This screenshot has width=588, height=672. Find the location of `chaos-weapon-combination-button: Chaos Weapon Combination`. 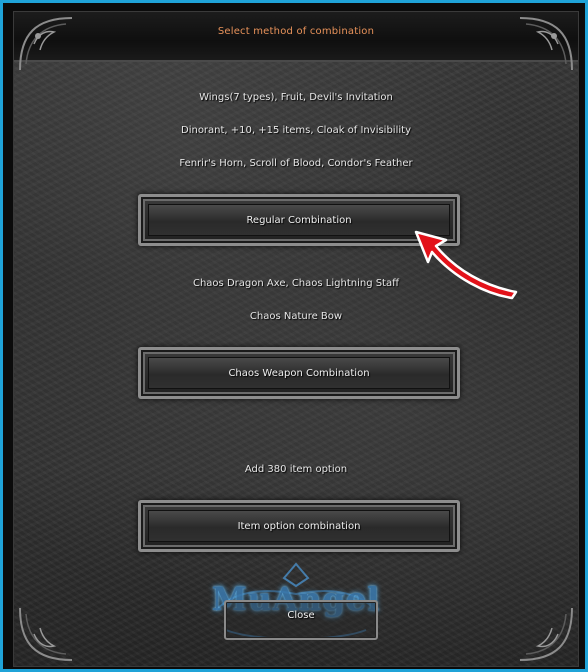

chaos-weapon-combination-button: Chaos Weapon Combination is located at coordinates (299, 373).